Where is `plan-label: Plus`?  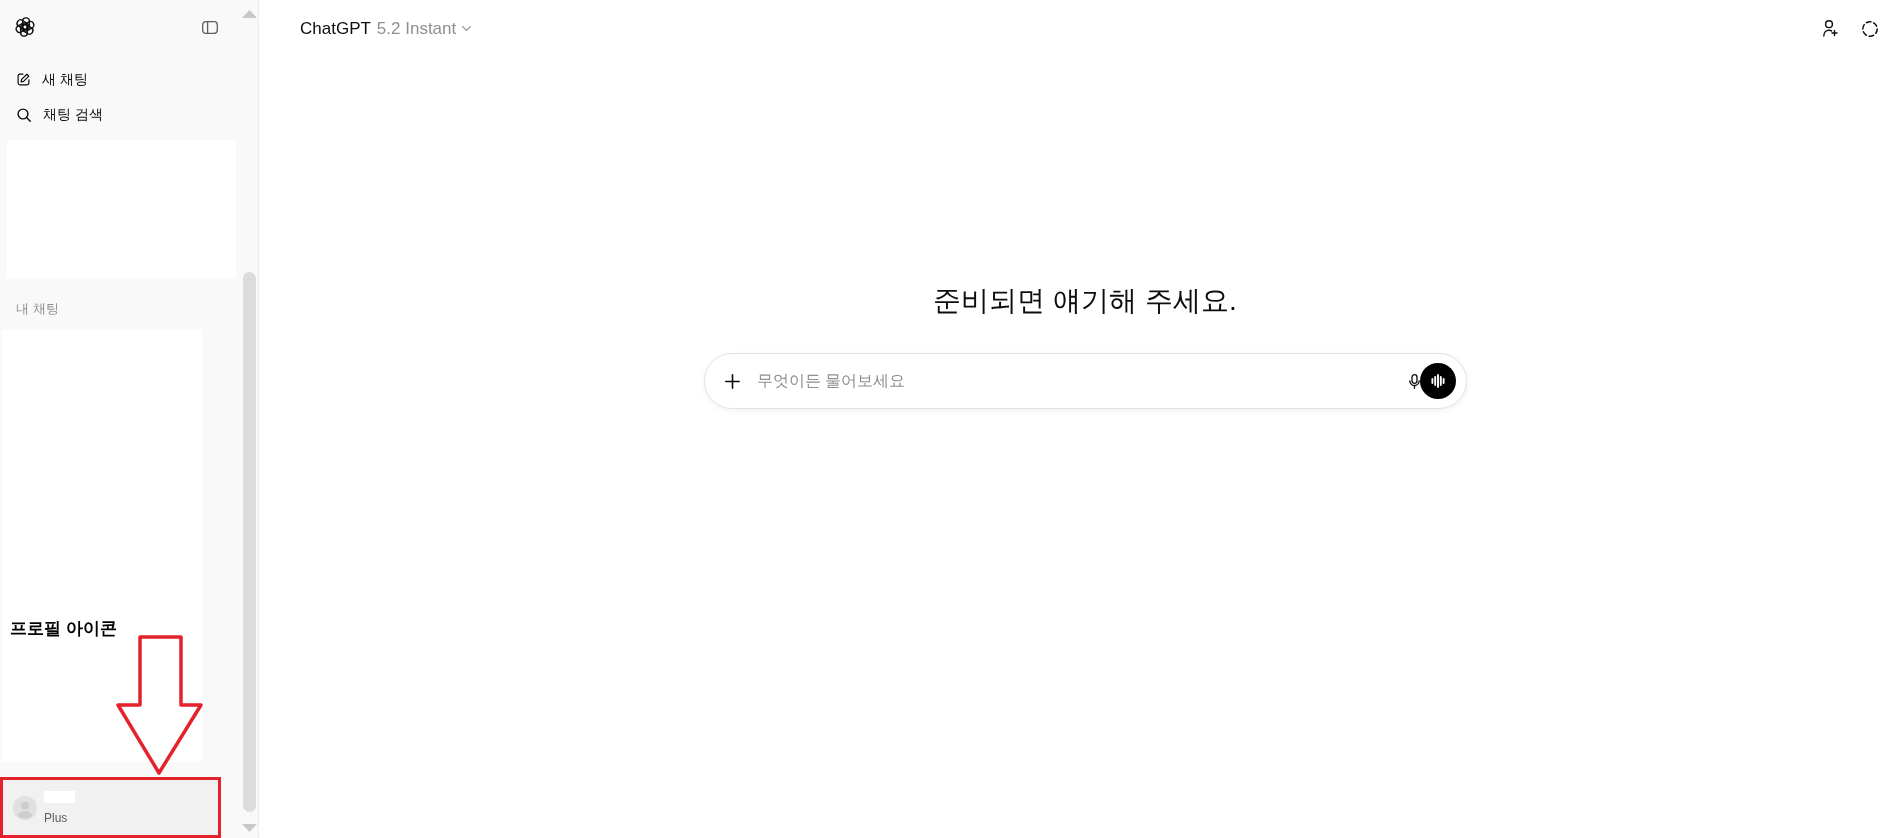
plan-label: Plus is located at coordinates (56, 817).